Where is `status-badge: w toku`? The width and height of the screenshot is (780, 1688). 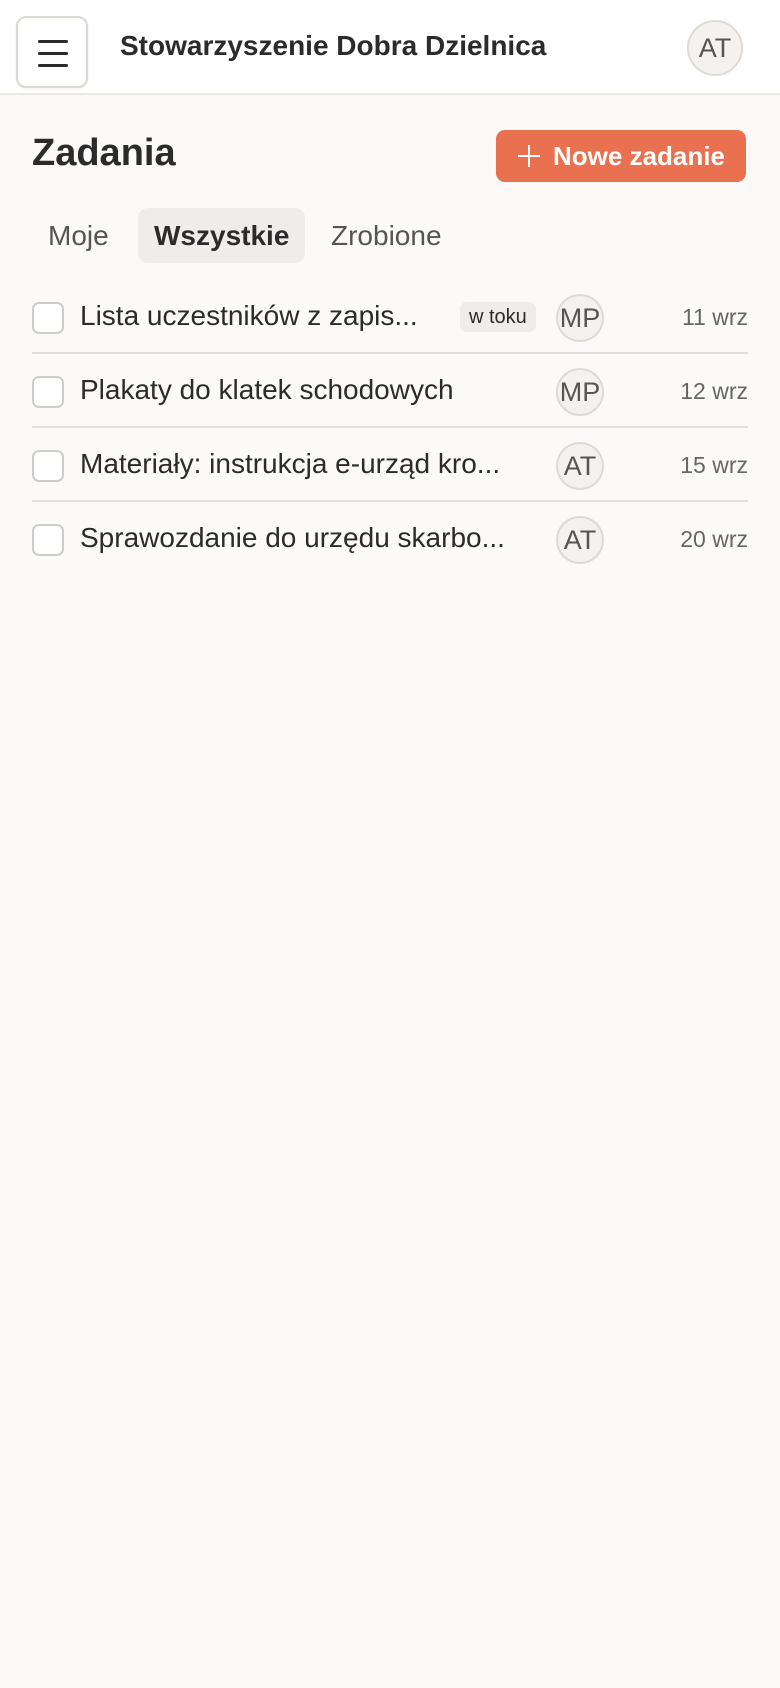
status-badge: w toku is located at coordinates (498, 317).